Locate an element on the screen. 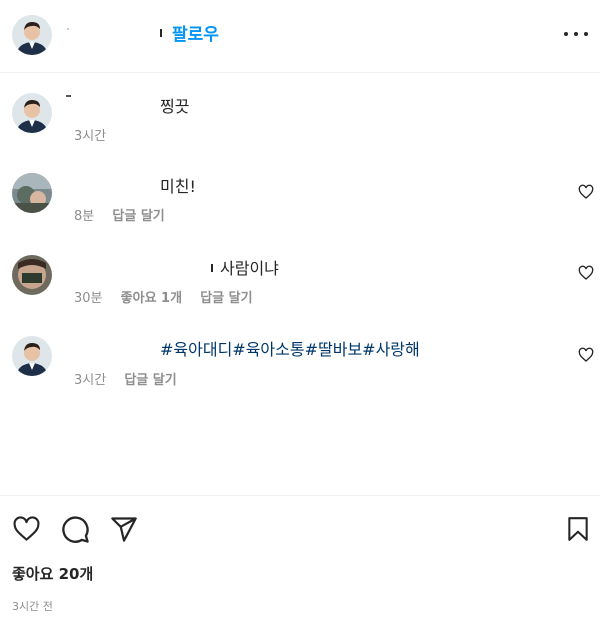 Image resolution: width=600 pixels, height=630 pixels. comment-bubble-icon is located at coordinates (75, 529).